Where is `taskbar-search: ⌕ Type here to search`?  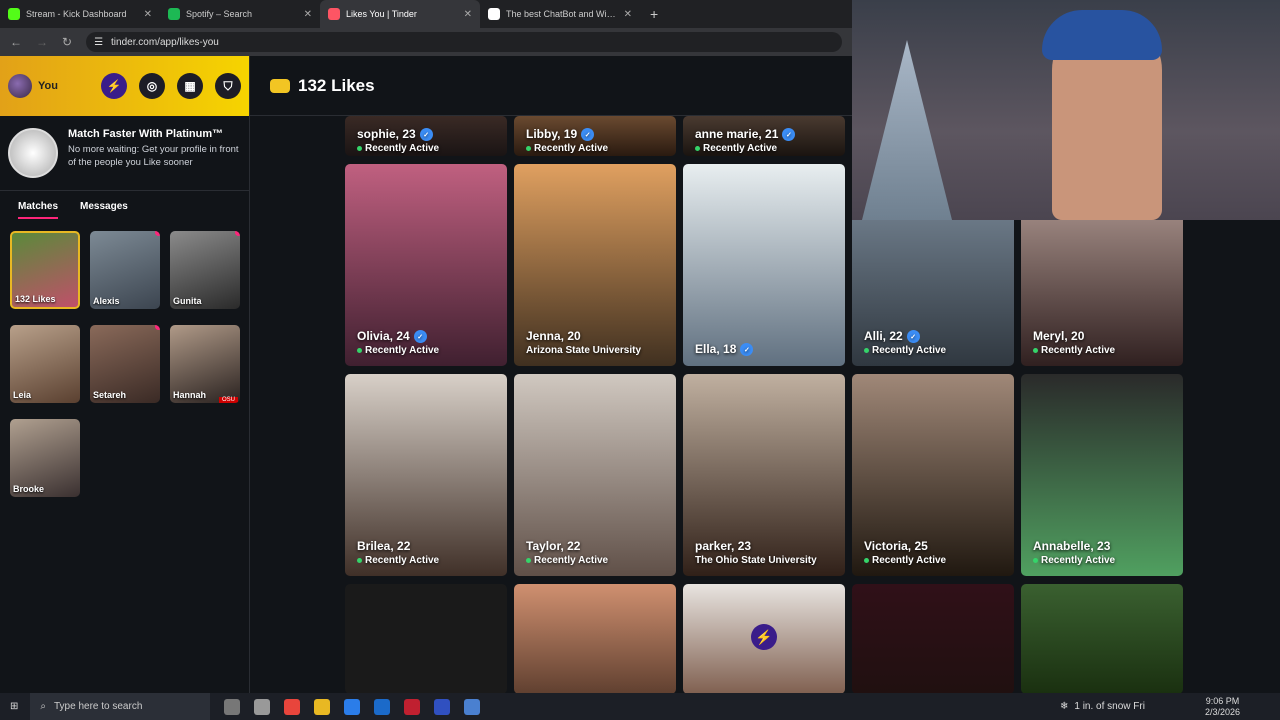 taskbar-search: ⌕ Type here to search is located at coordinates (120, 706).